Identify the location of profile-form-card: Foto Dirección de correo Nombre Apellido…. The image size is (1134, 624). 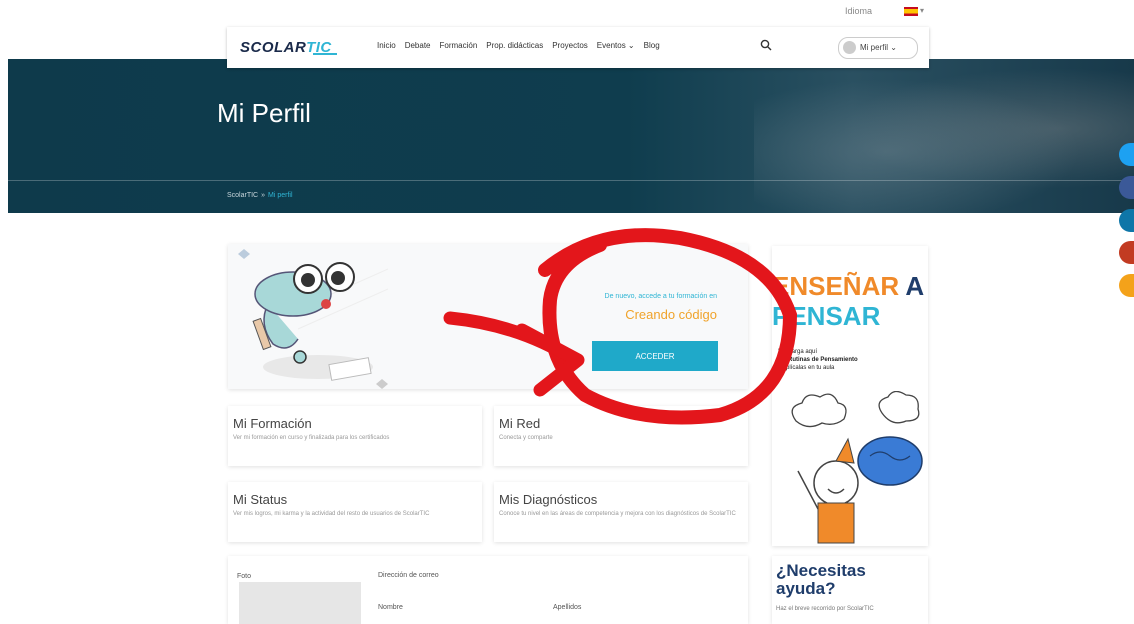
(488, 590).